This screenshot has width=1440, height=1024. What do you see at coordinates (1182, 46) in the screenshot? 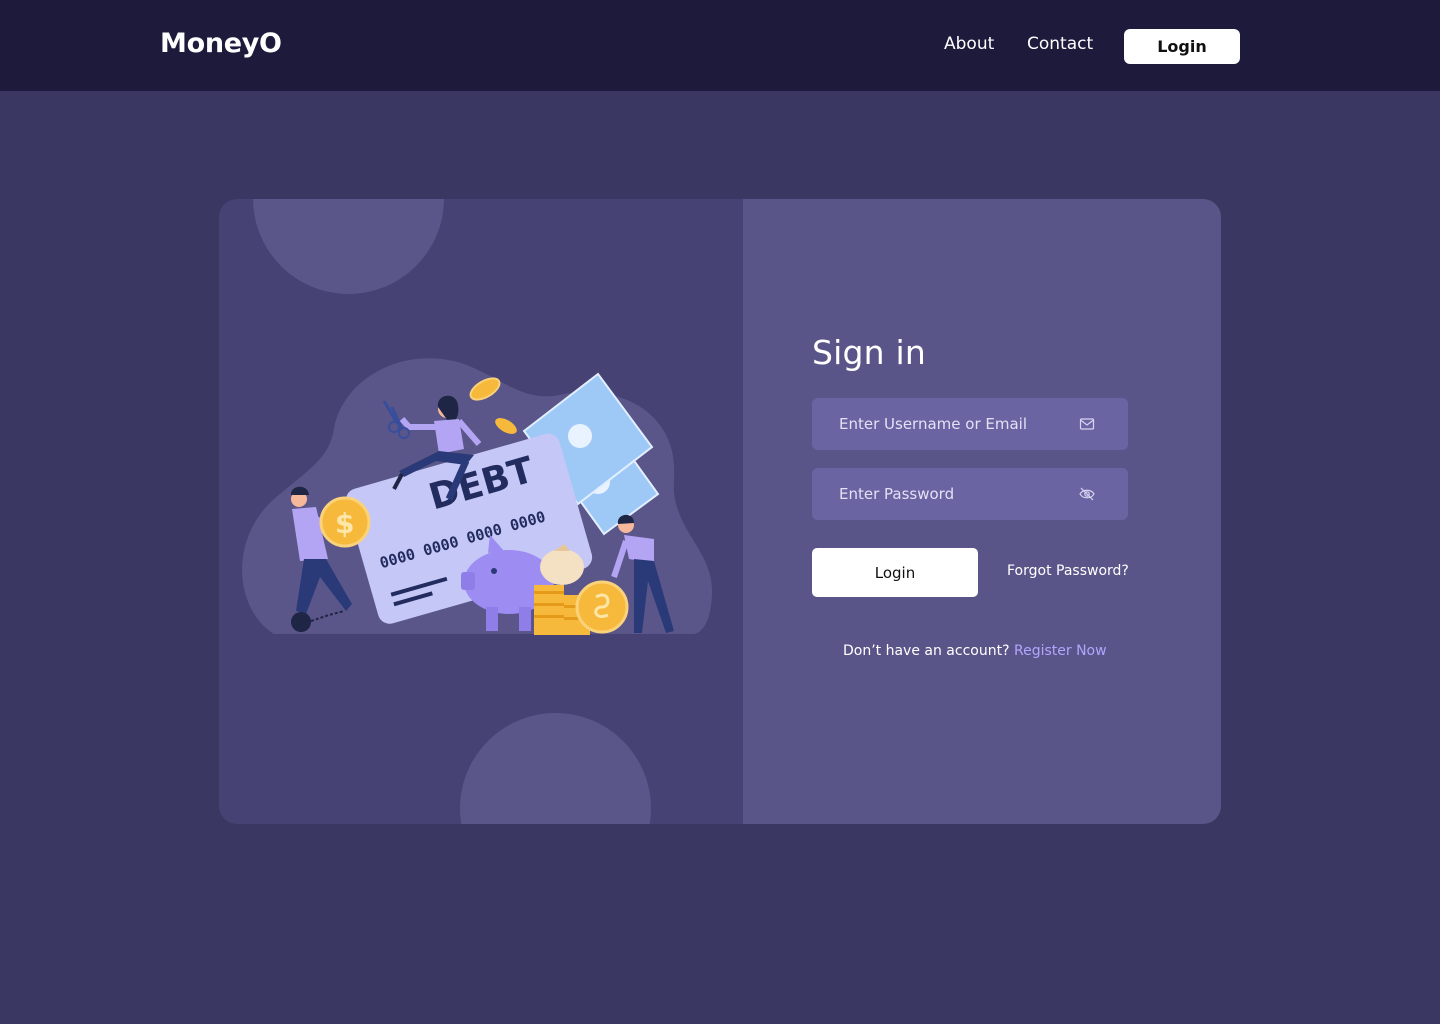
I see `nav-login-button: Login` at bounding box center [1182, 46].